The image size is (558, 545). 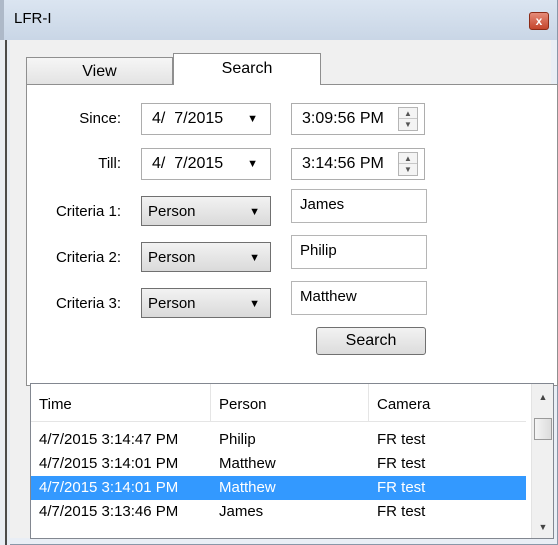 I want to click on tab-strip: View Search, so click(x=292, y=69).